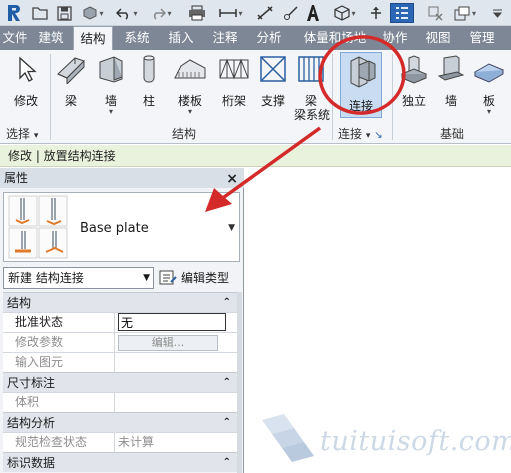  What do you see at coordinates (482, 38) in the screenshot?
I see `tab-manage: 管理` at bounding box center [482, 38].